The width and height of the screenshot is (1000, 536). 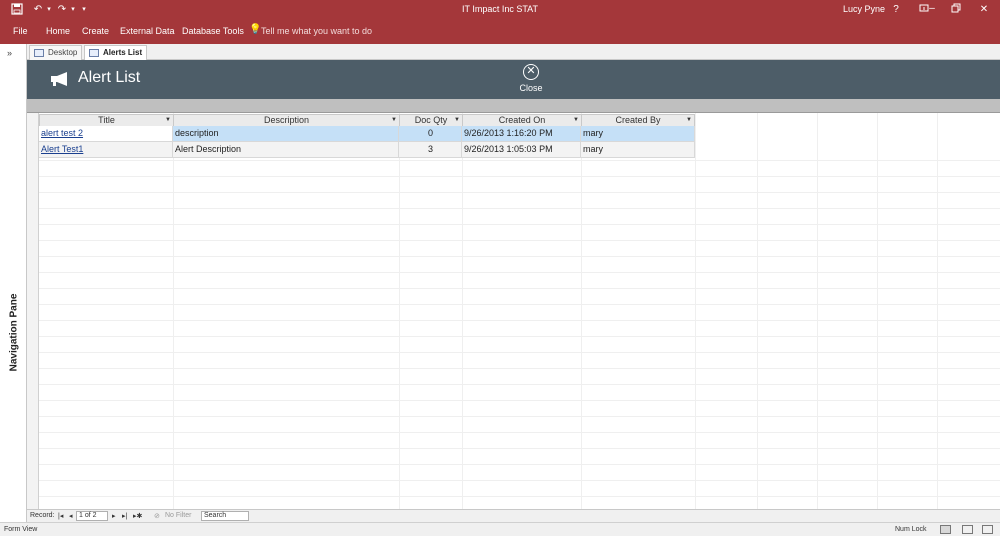 What do you see at coordinates (225, 516) in the screenshot?
I see `search-input: Search` at bounding box center [225, 516].